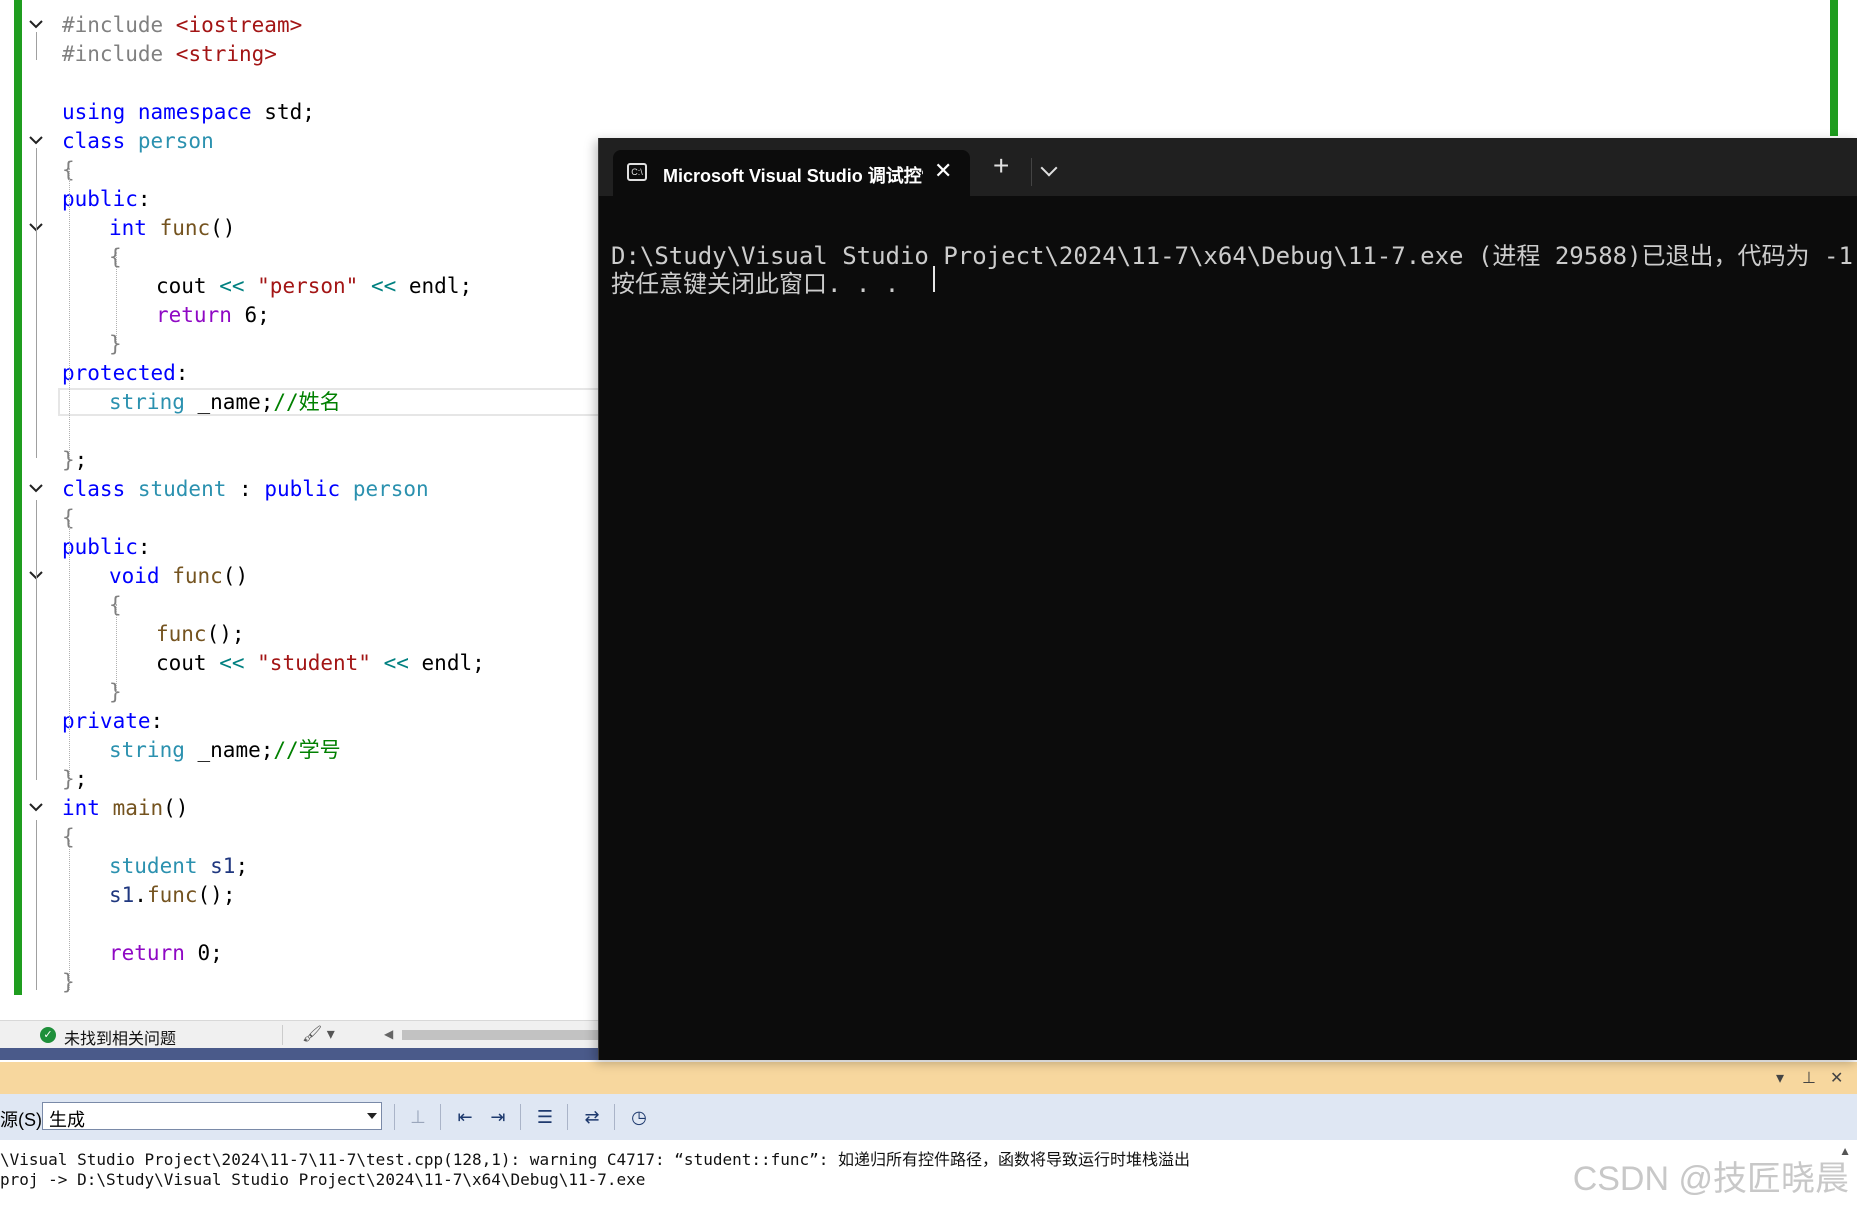 The height and width of the screenshot is (1208, 1857). Describe the element at coordinates (239, 25) in the screenshot. I see `code-token: <iostream>` at that location.